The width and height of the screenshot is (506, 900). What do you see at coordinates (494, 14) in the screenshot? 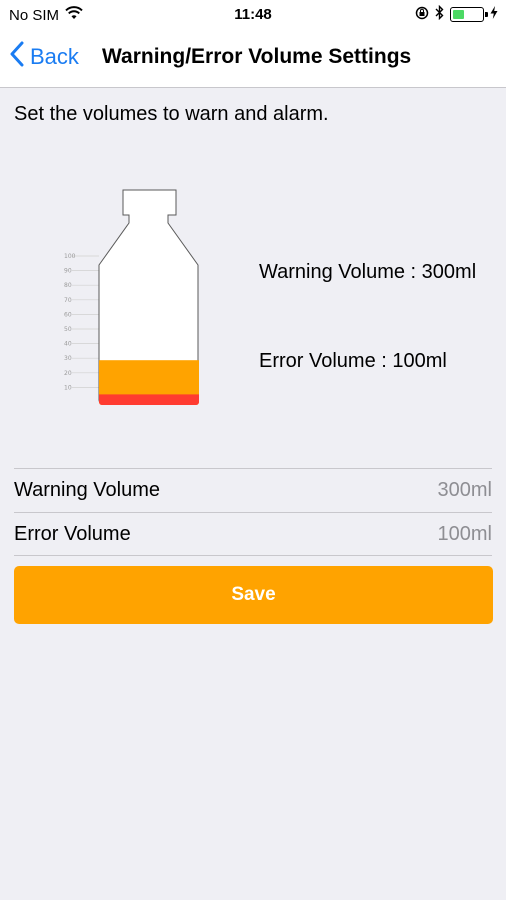
I see `charging-icon` at bounding box center [494, 14].